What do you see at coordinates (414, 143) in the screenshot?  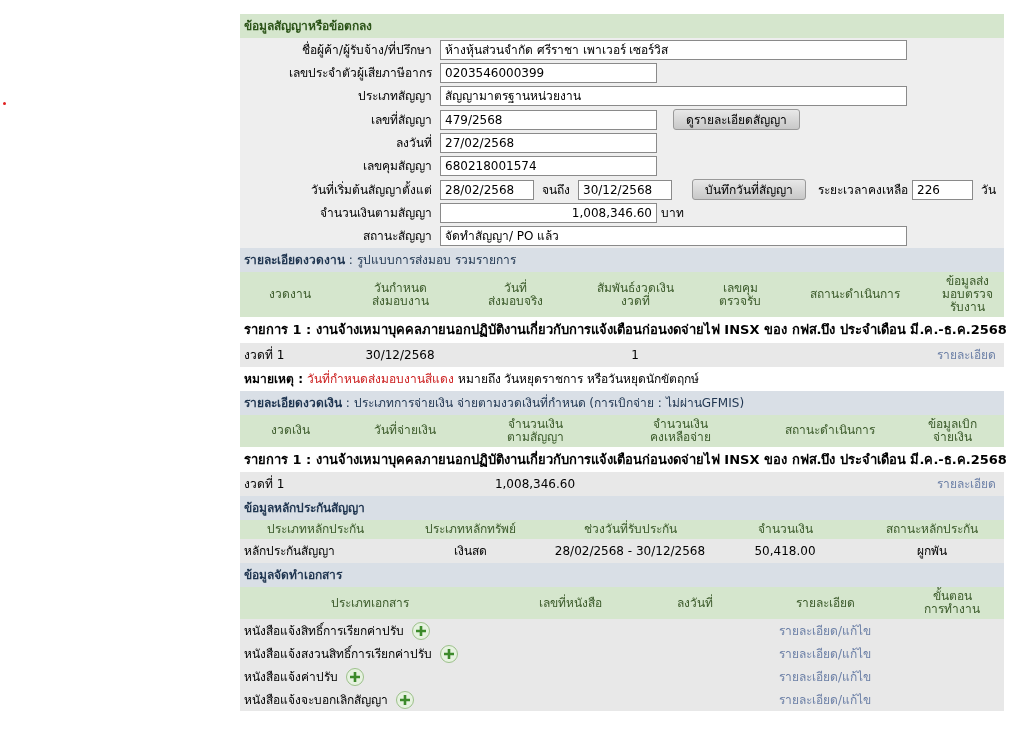 I see `field-label: ลงวันที่` at bounding box center [414, 143].